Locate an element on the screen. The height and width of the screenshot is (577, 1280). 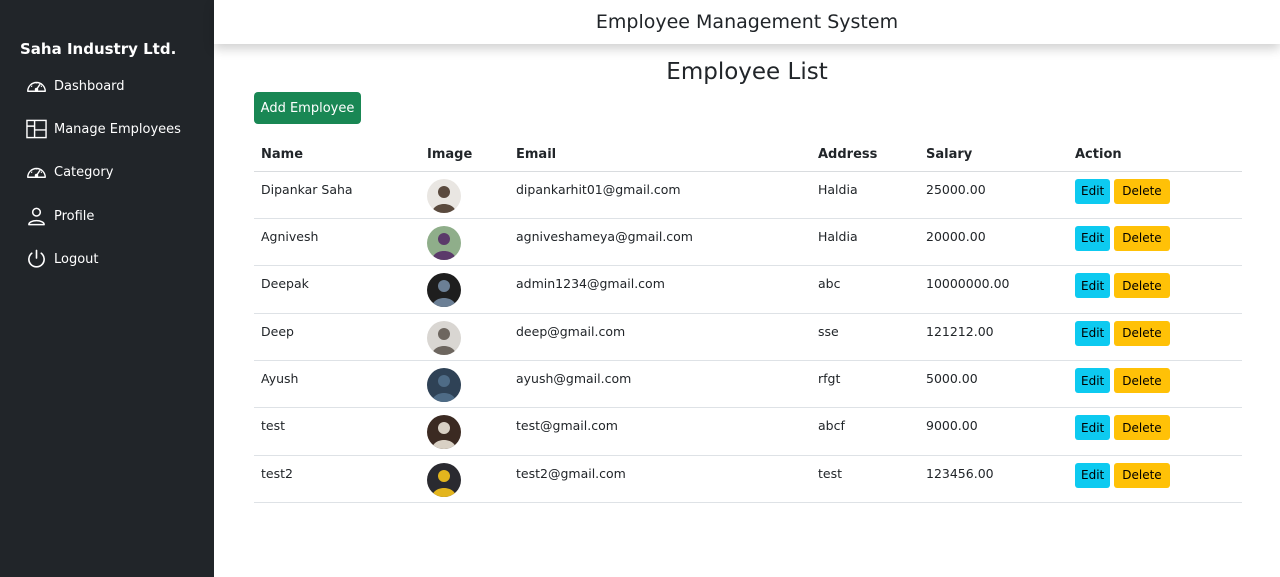
sidebar-item-dashboard: Dashboard is located at coordinates (75, 86).